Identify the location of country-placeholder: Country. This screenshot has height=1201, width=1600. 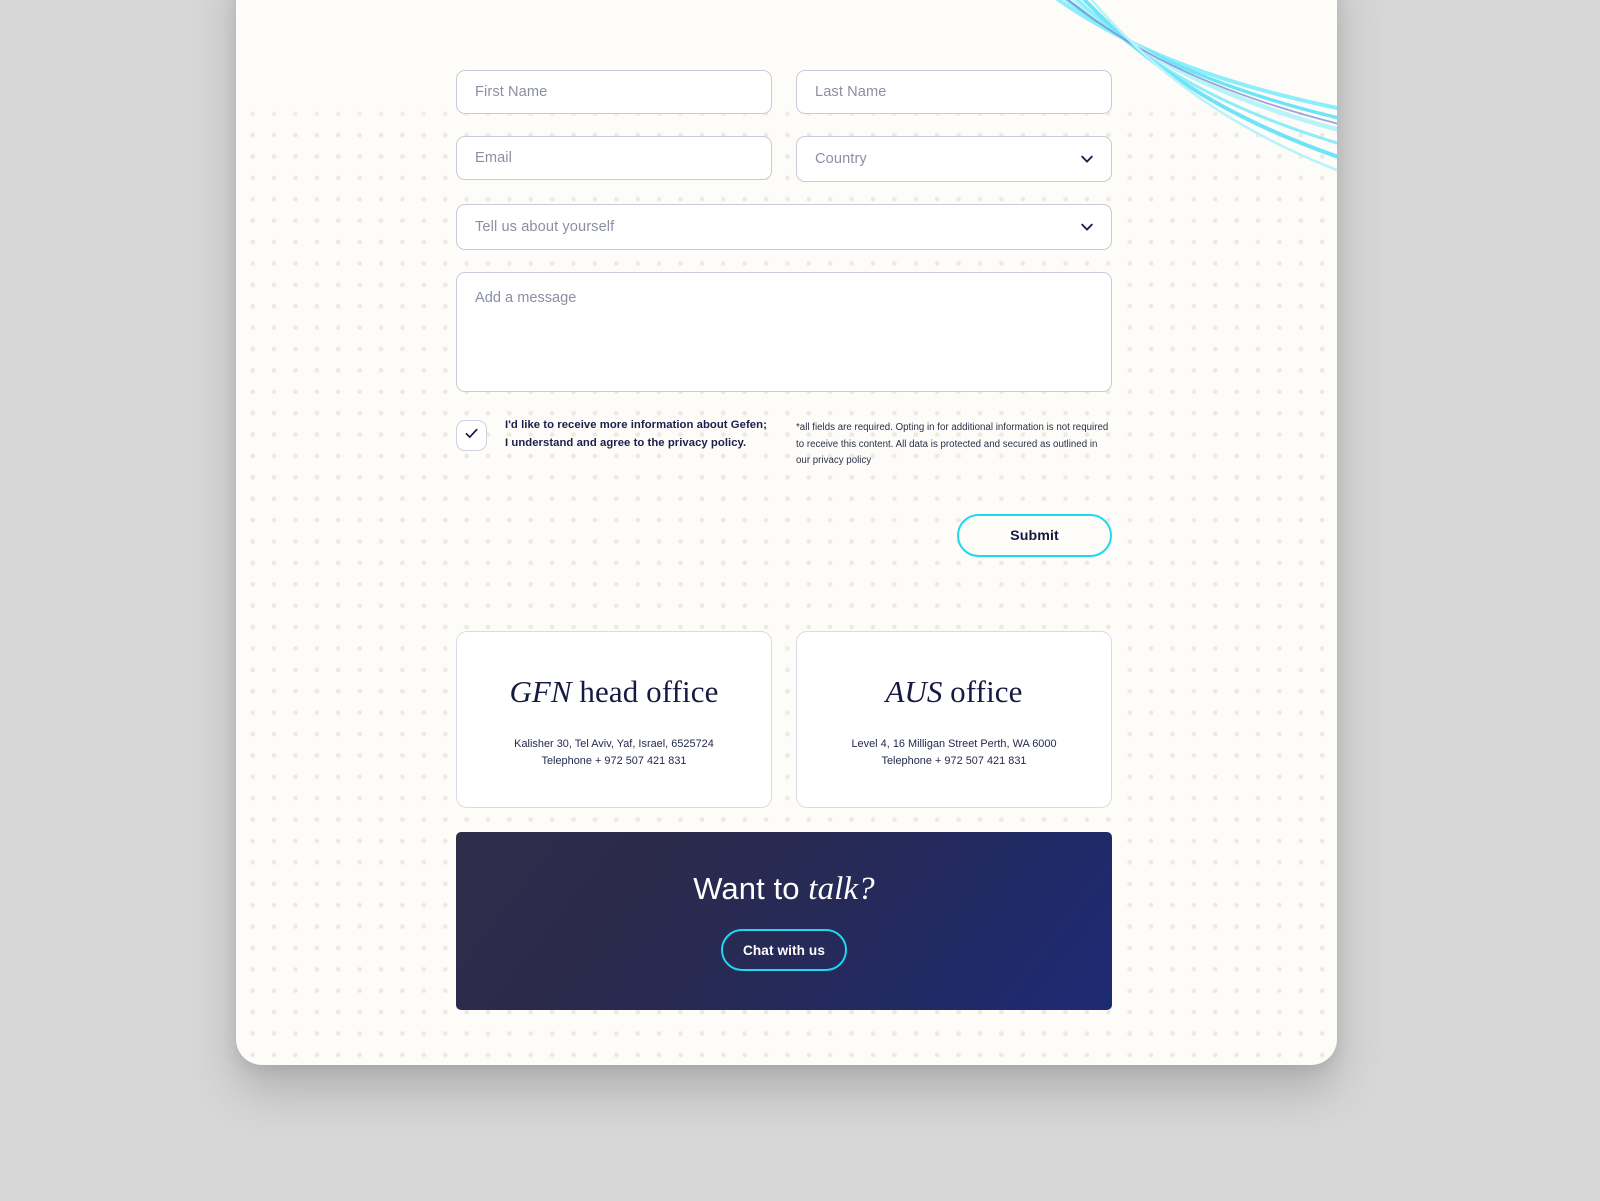
(841, 158).